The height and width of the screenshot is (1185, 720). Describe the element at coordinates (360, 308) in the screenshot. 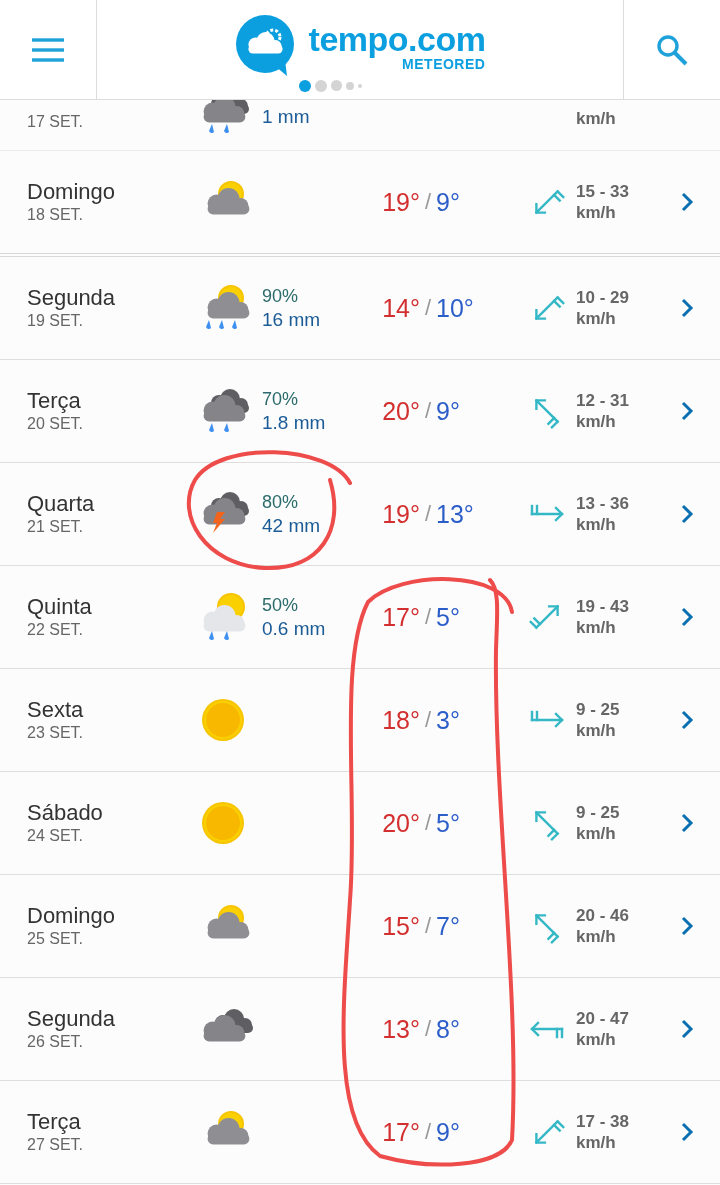

I see `forecast-row: Segunda 19 SET. 90% 16 mm 14° / 10° 10 - 29 km/h` at that location.